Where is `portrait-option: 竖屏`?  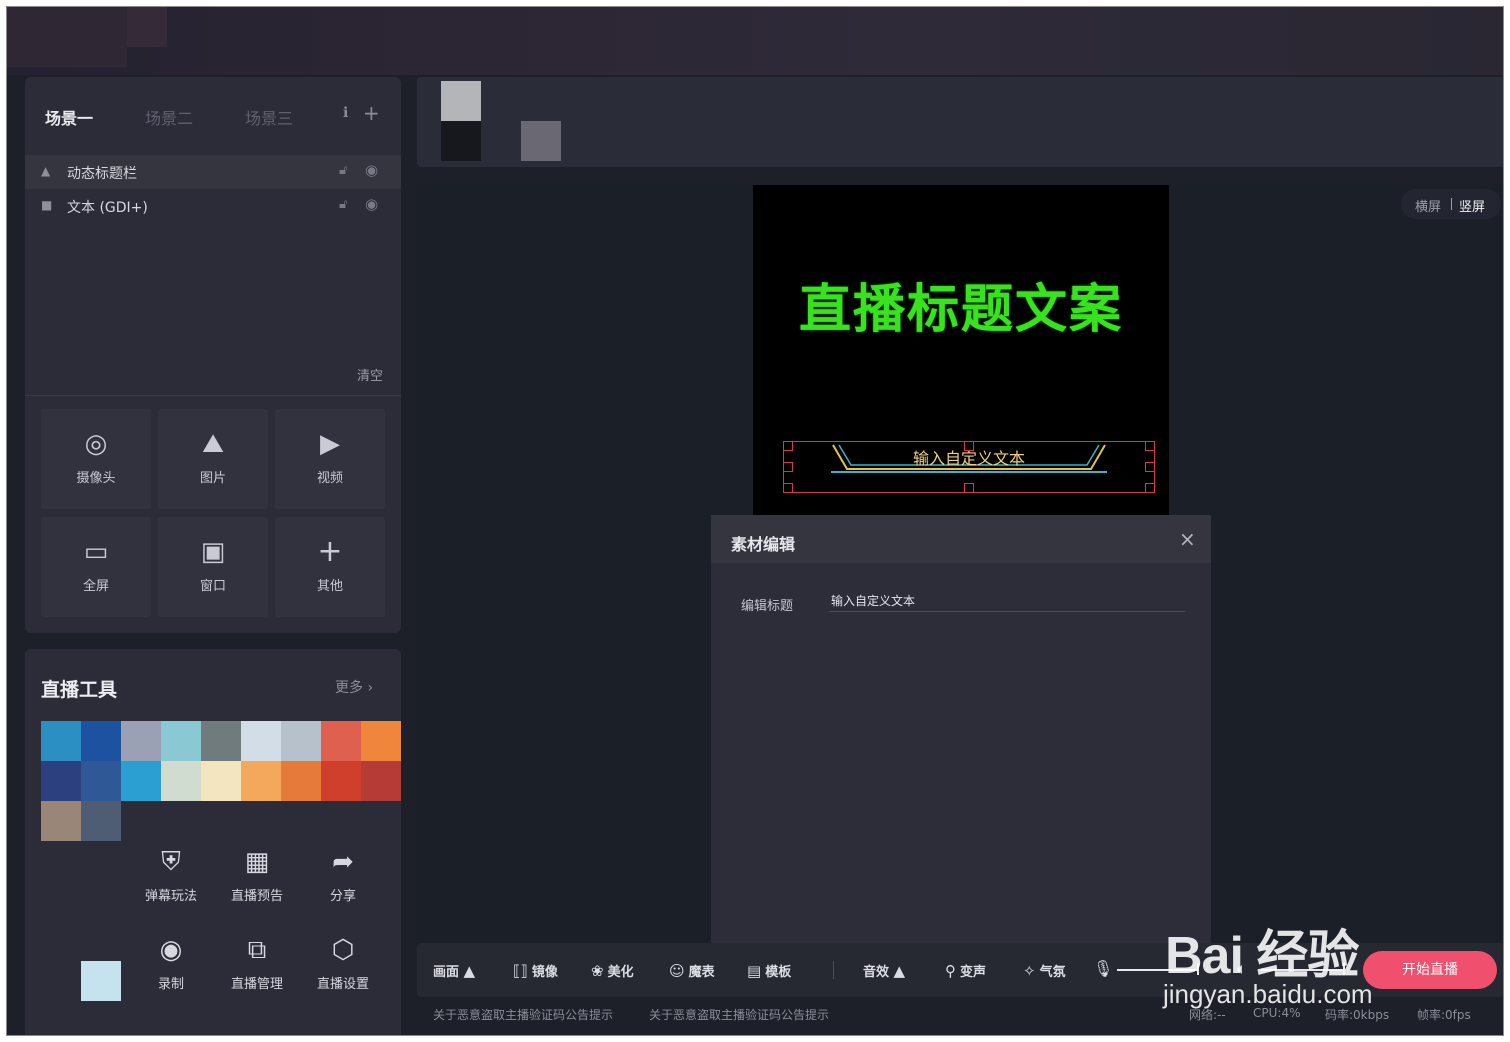
portrait-option: 竖屏 is located at coordinates (1472, 205).